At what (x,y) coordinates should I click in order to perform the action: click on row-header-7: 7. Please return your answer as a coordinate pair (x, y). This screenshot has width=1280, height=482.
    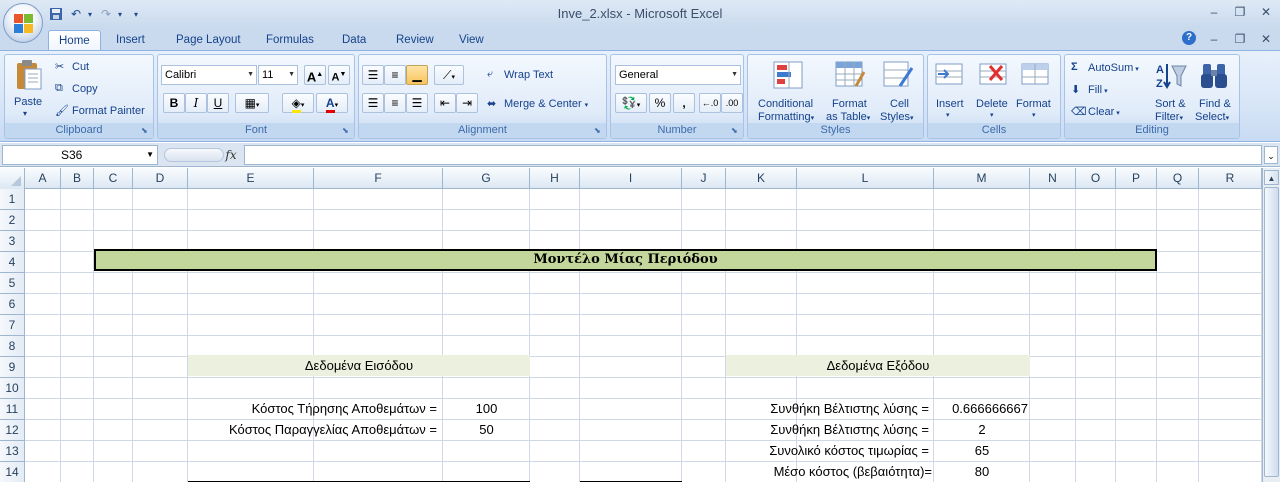
    Looking at the image, I should click on (12, 325).